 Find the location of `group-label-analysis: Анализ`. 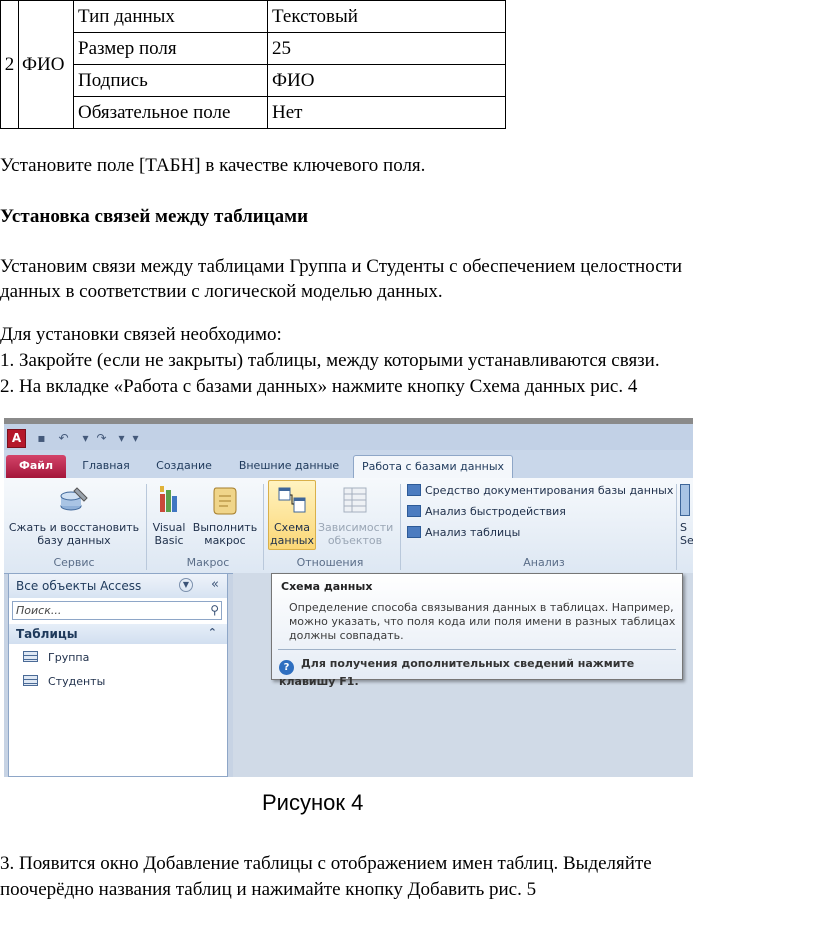

group-label-analysis: Анализ is located at coordinates (544, 562).